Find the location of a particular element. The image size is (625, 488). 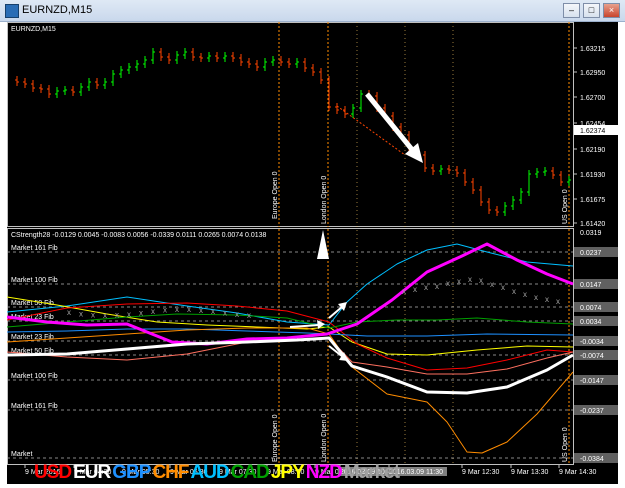

chart-window-icon is located at coordinates (12, 11).